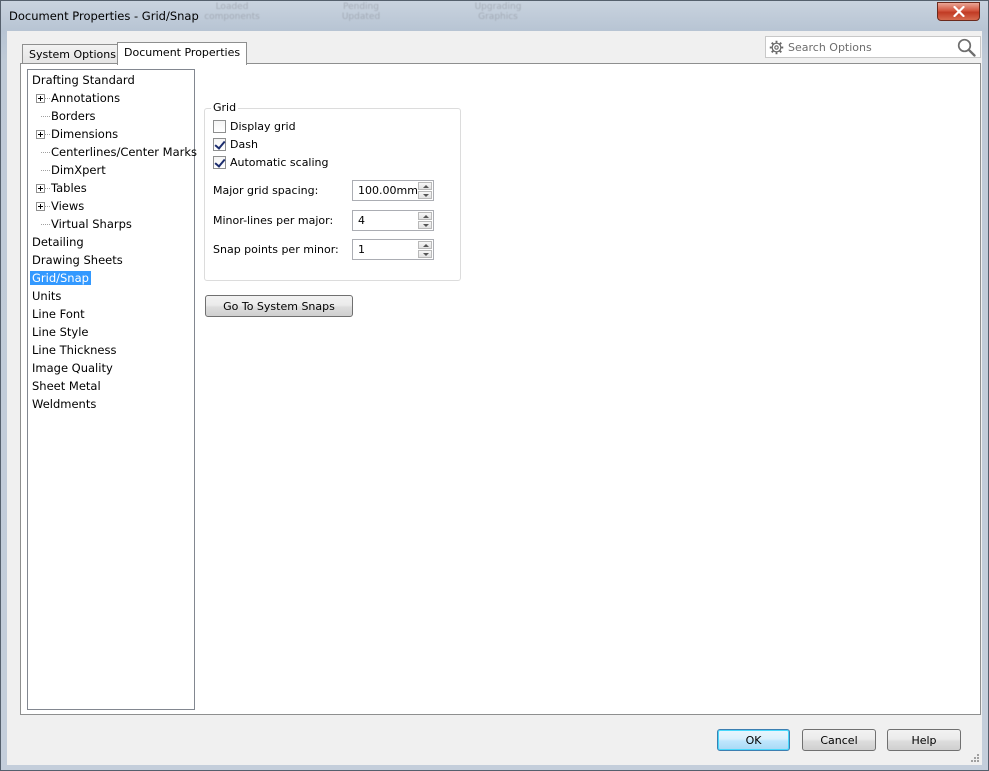 Image resolution: width=989 pixels, height=771 pixels. I want to click on minor-lines-label: Minor-lines per major:, so click(273, 220).